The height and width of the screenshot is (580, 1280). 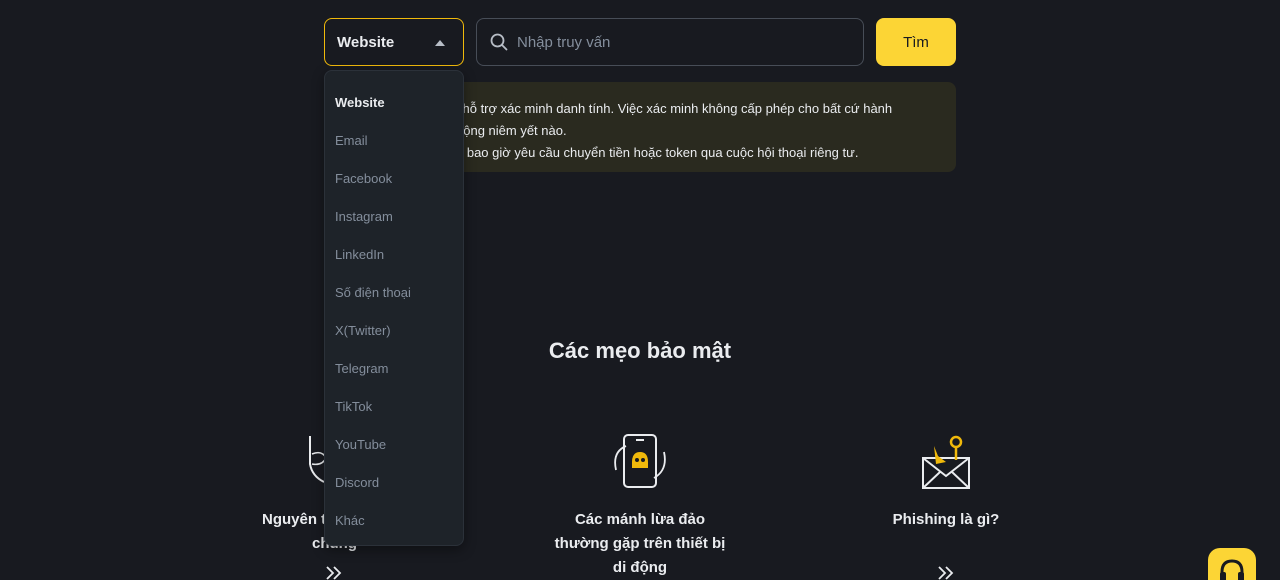 What do you see at coordinates (499, 42) in the screenshot?
I see `search-icon` at bounding box center [499, 42].